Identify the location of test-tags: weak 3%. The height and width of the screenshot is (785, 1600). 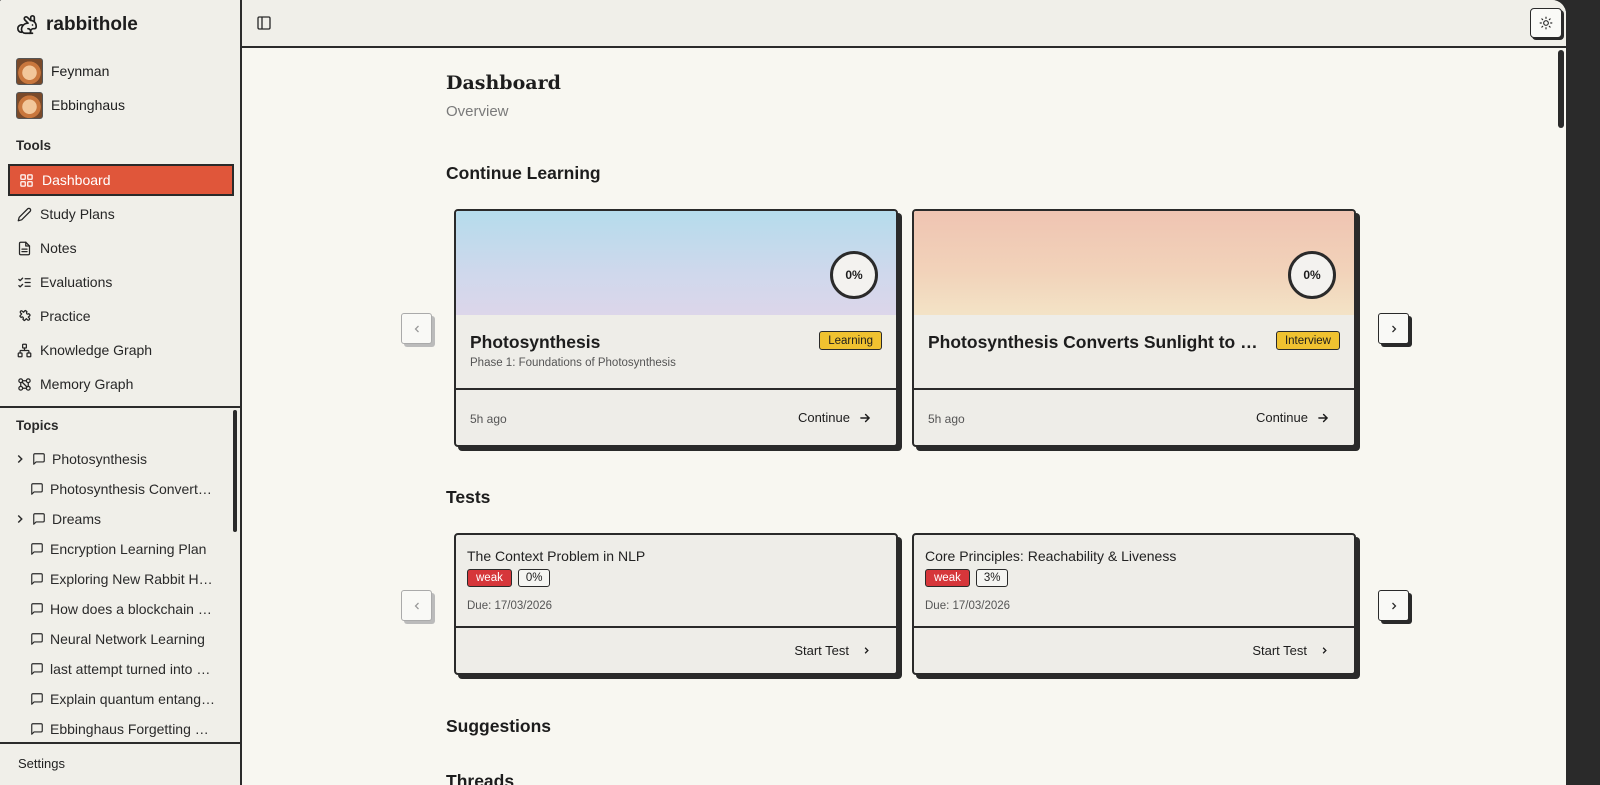
(967, 578).